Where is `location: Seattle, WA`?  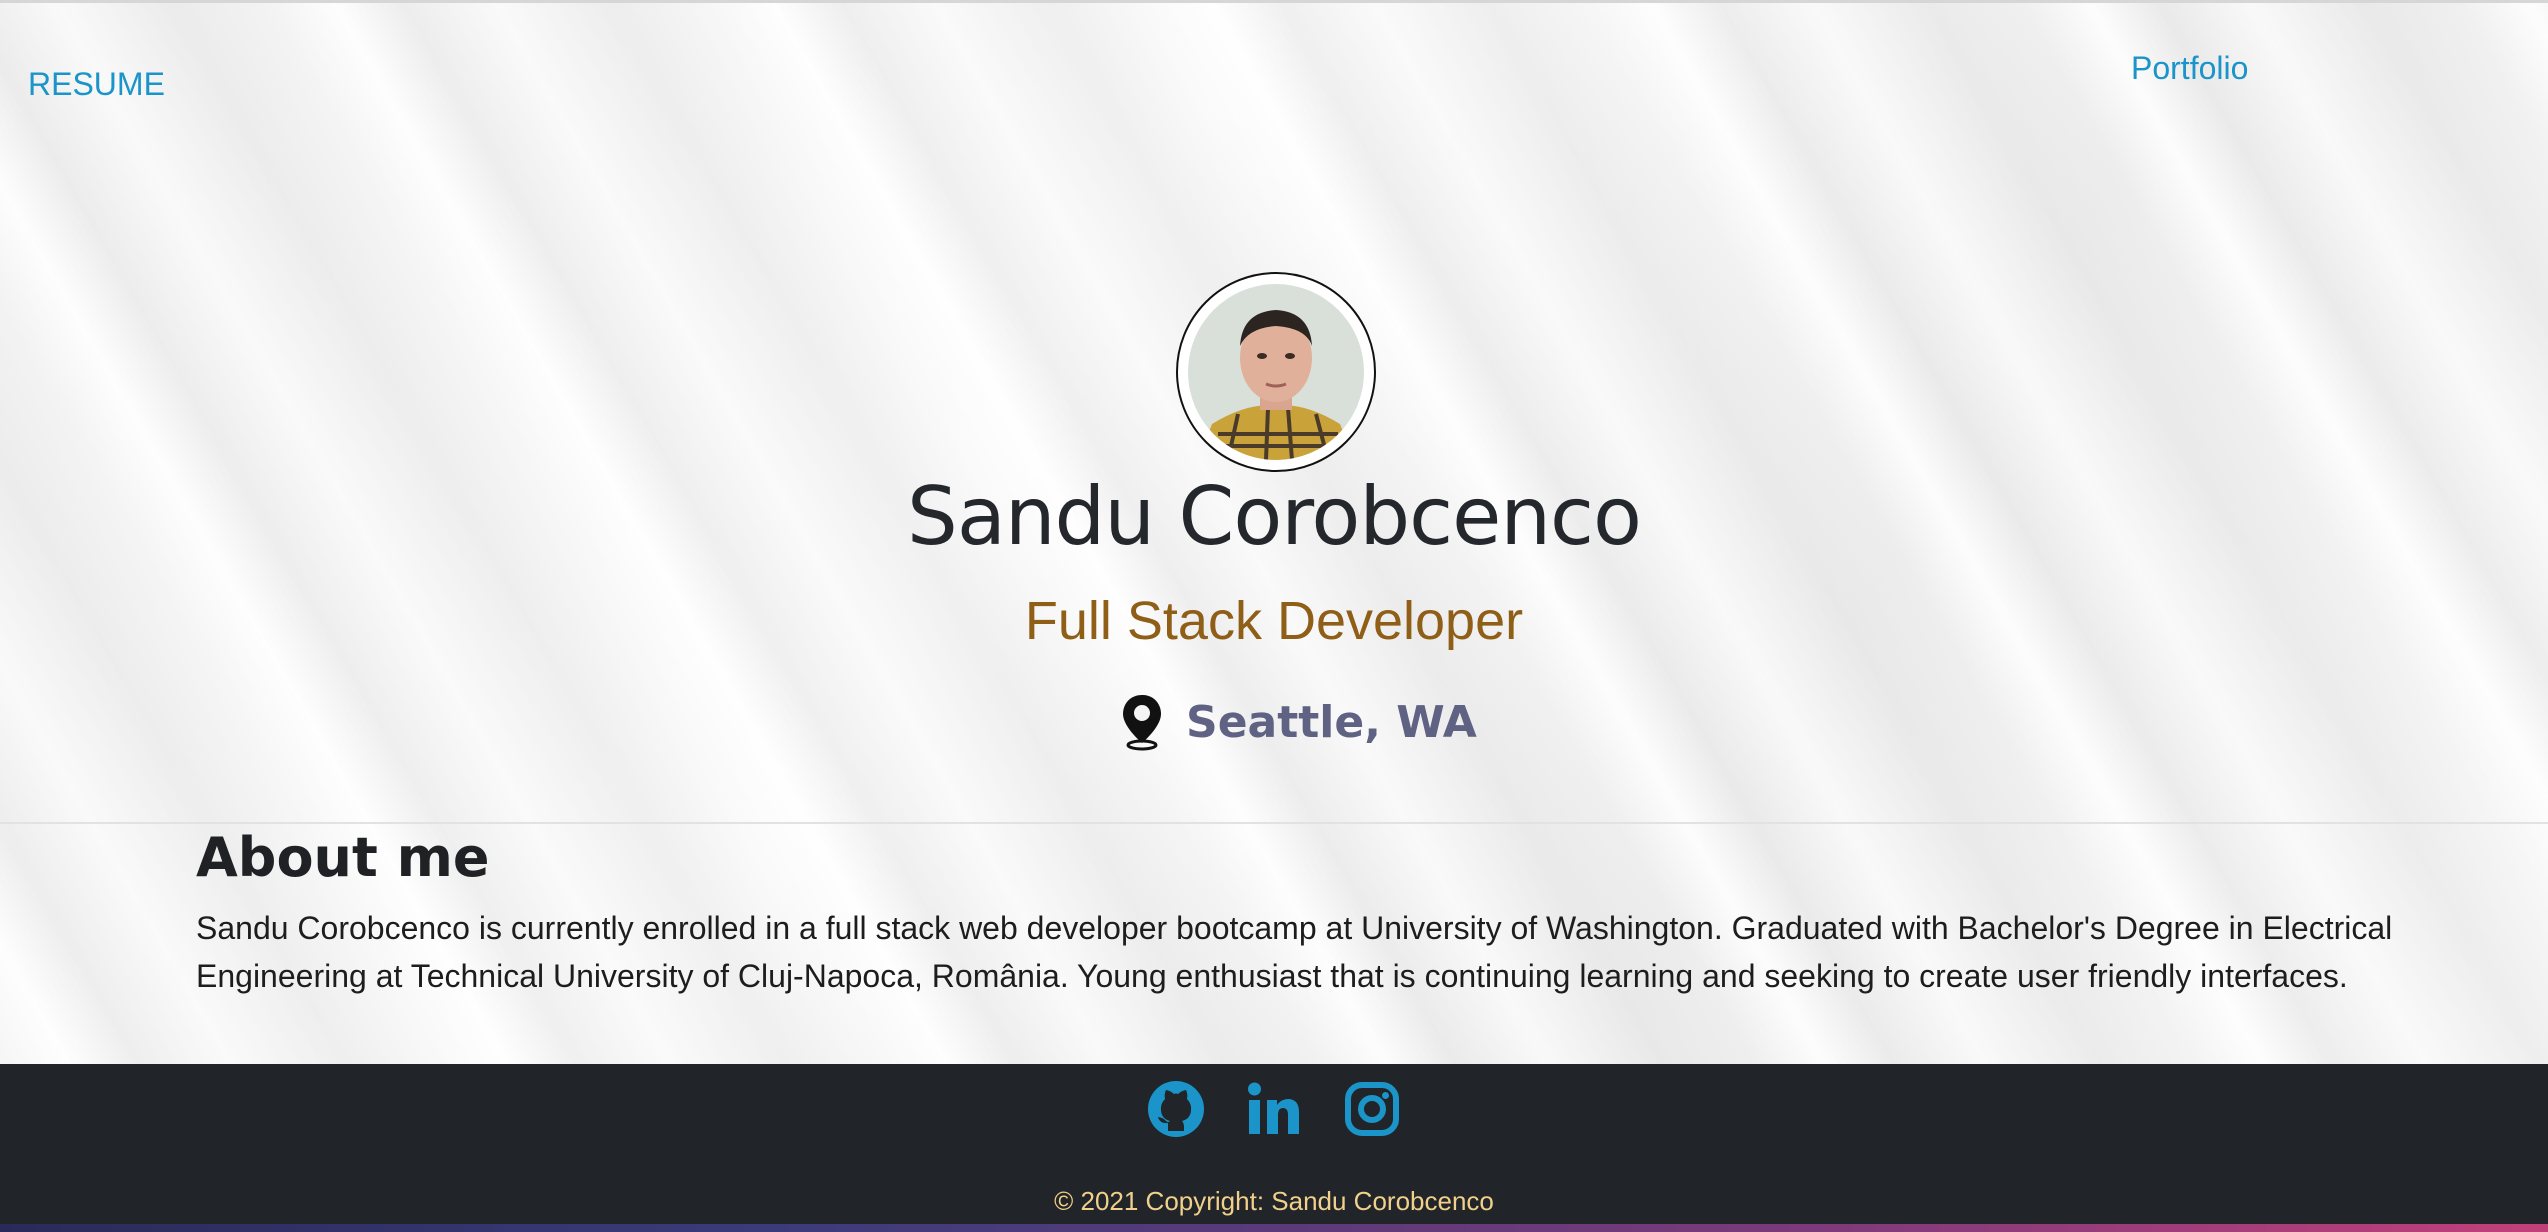 location: Seattle, WA is located at coordinates (1298, 722).